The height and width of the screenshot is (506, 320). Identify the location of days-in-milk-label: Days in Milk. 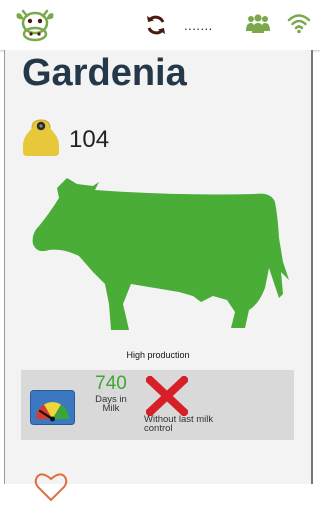
(111, 404).